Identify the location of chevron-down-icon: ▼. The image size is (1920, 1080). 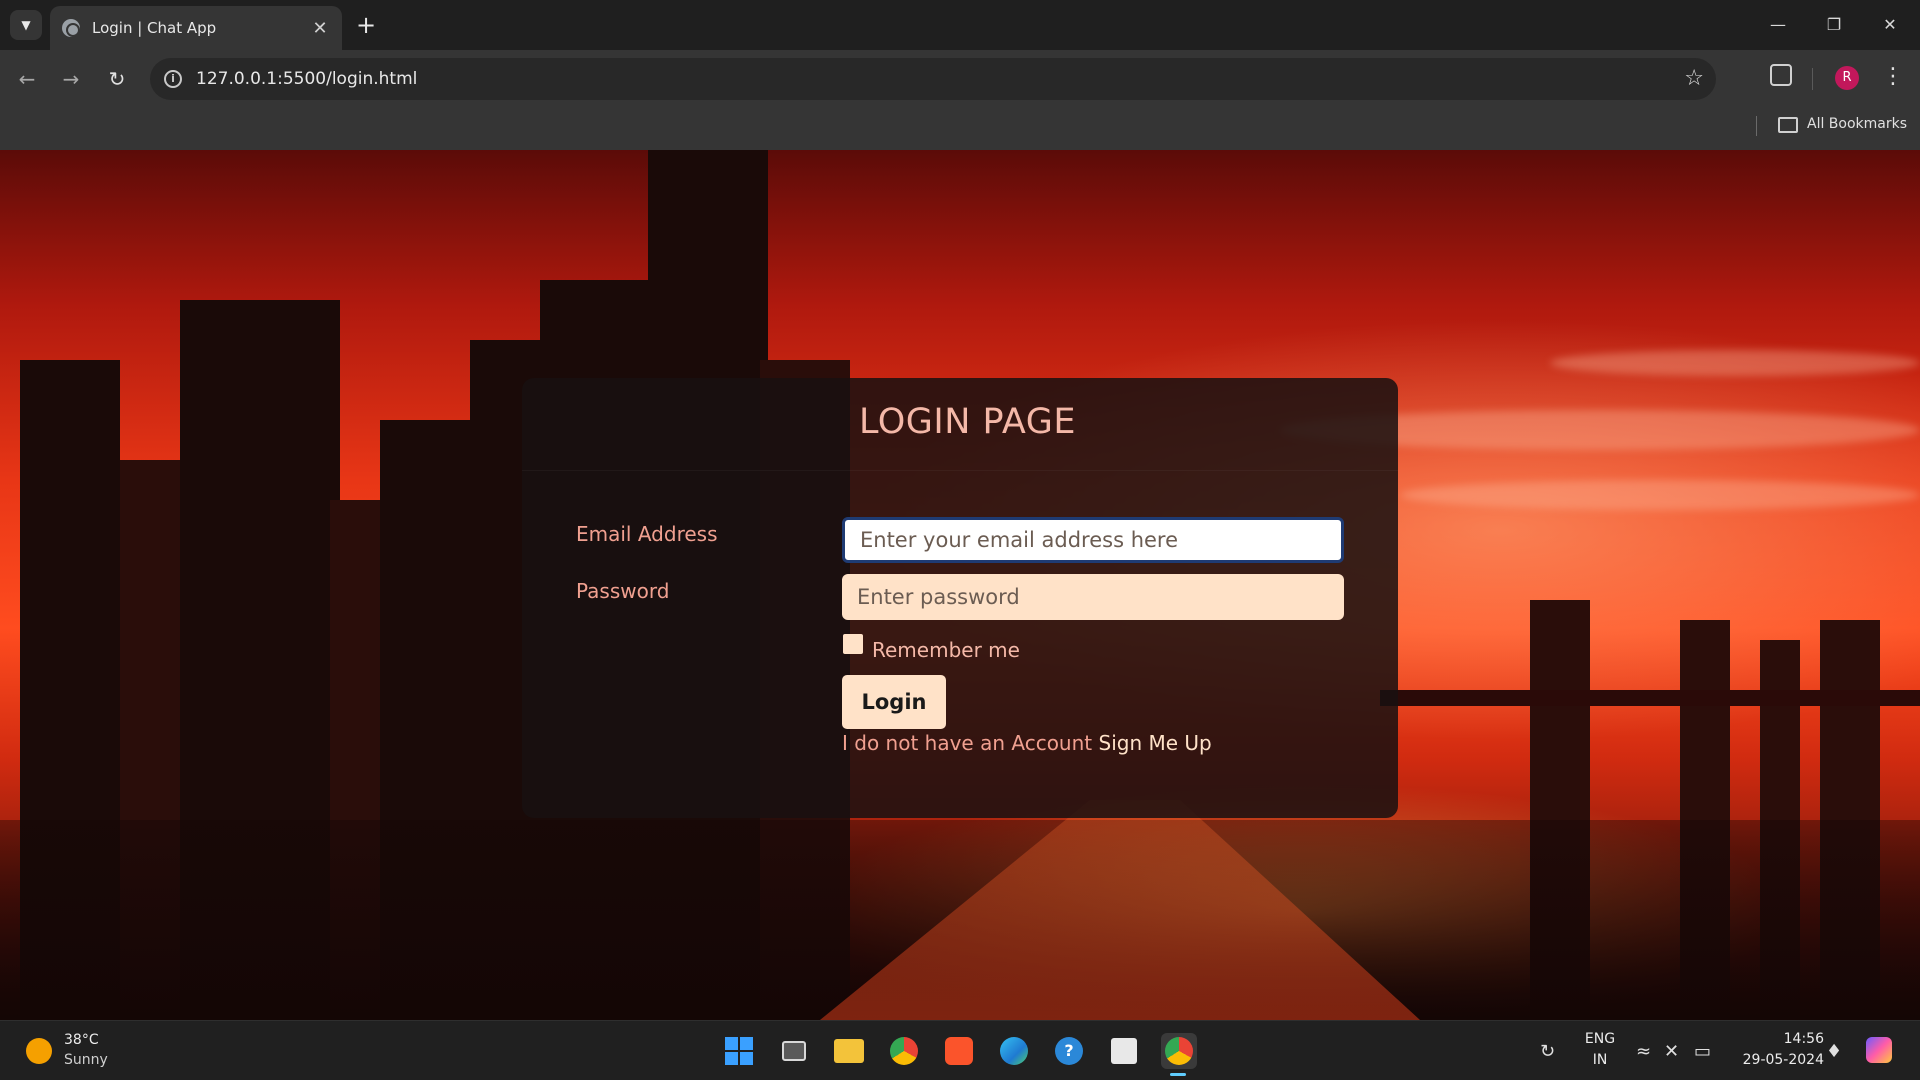
(26, 25).